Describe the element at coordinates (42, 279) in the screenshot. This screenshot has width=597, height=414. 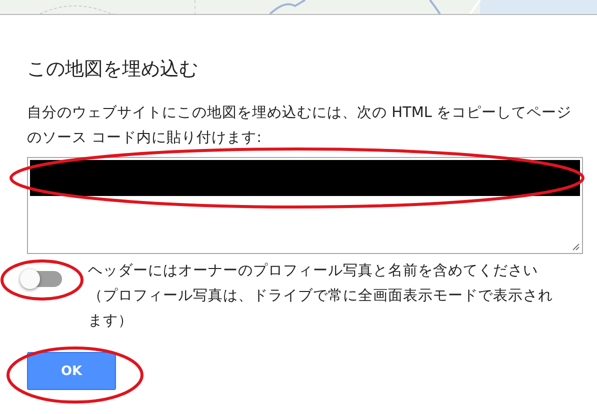
I see `header-toggle` at that location.